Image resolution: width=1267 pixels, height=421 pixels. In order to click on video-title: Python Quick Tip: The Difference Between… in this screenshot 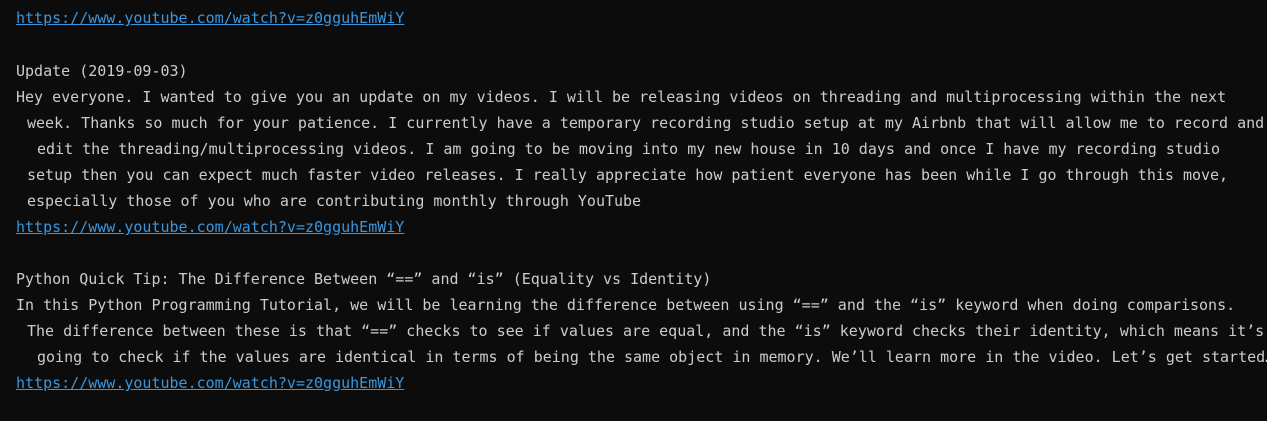, I will do `click(364, 279)`.